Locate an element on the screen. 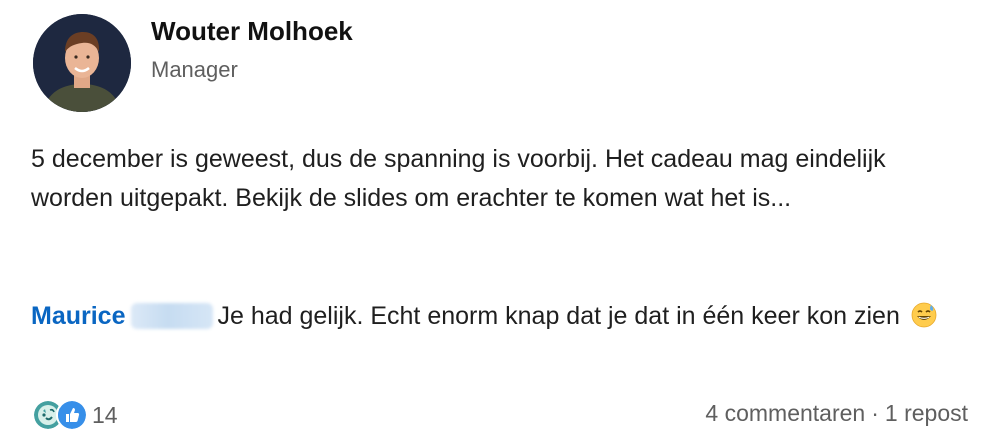 This screenshot has height=447, width=998. mention-link: Maurice is located at coordinates (78, 316).